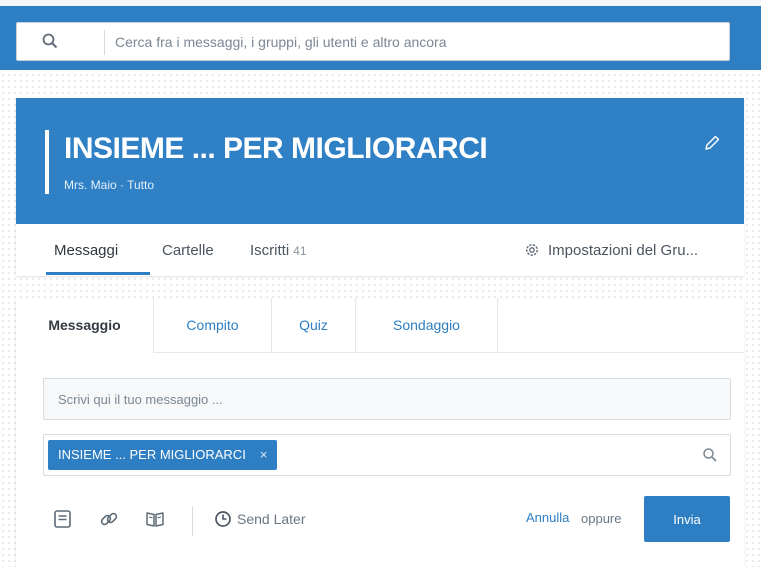  Describe the element at coordinates (223, 519) in the screenshot. I see `clock-icon` at that location.